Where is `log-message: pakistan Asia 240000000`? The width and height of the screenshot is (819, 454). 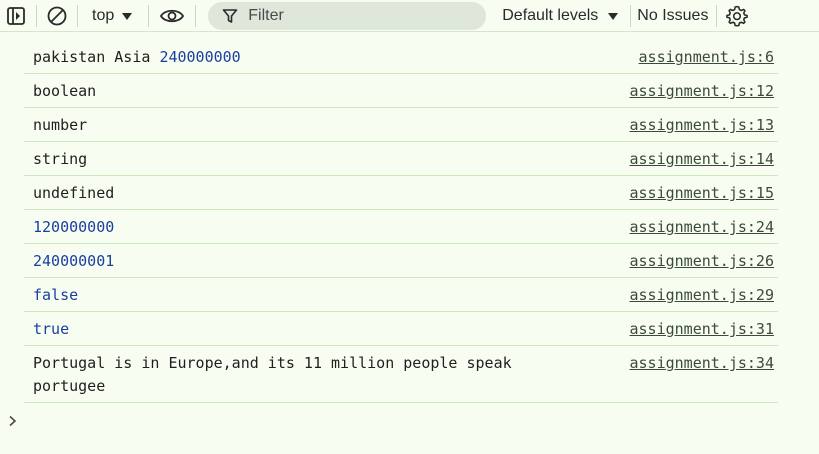 log-message: pakistan Asia 240000000 is located at coordinates (305, 57).